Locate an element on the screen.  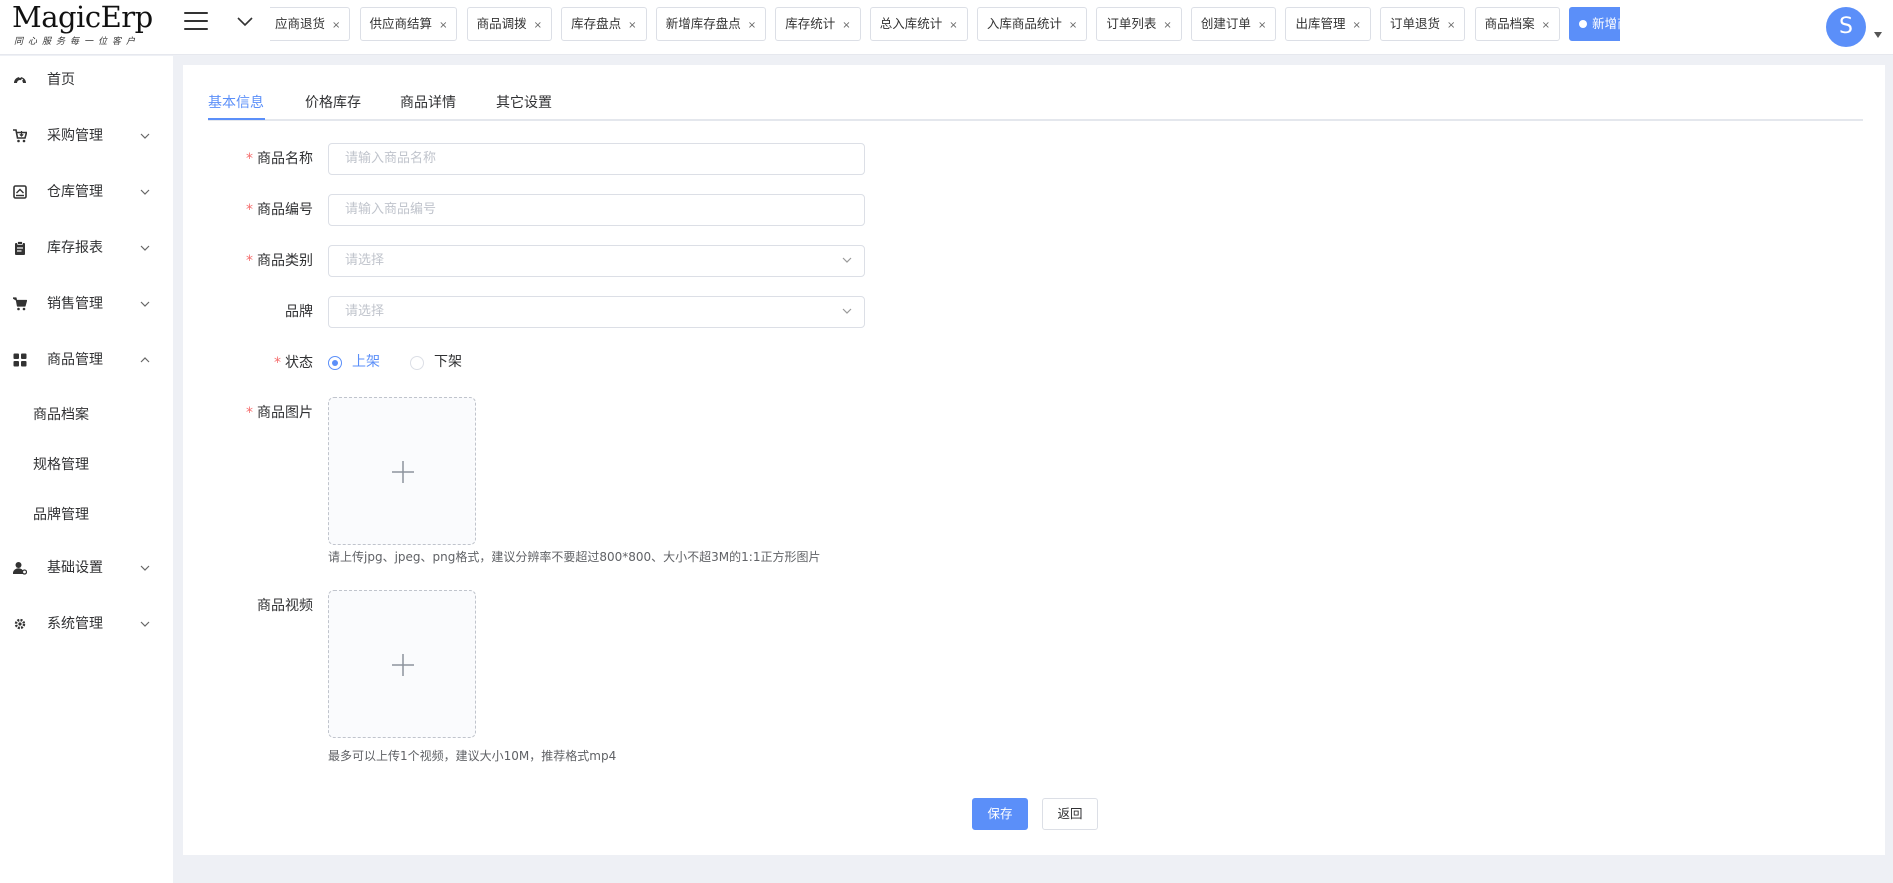
select-placeholder: 请选择 is located at coordinates (365, 311).